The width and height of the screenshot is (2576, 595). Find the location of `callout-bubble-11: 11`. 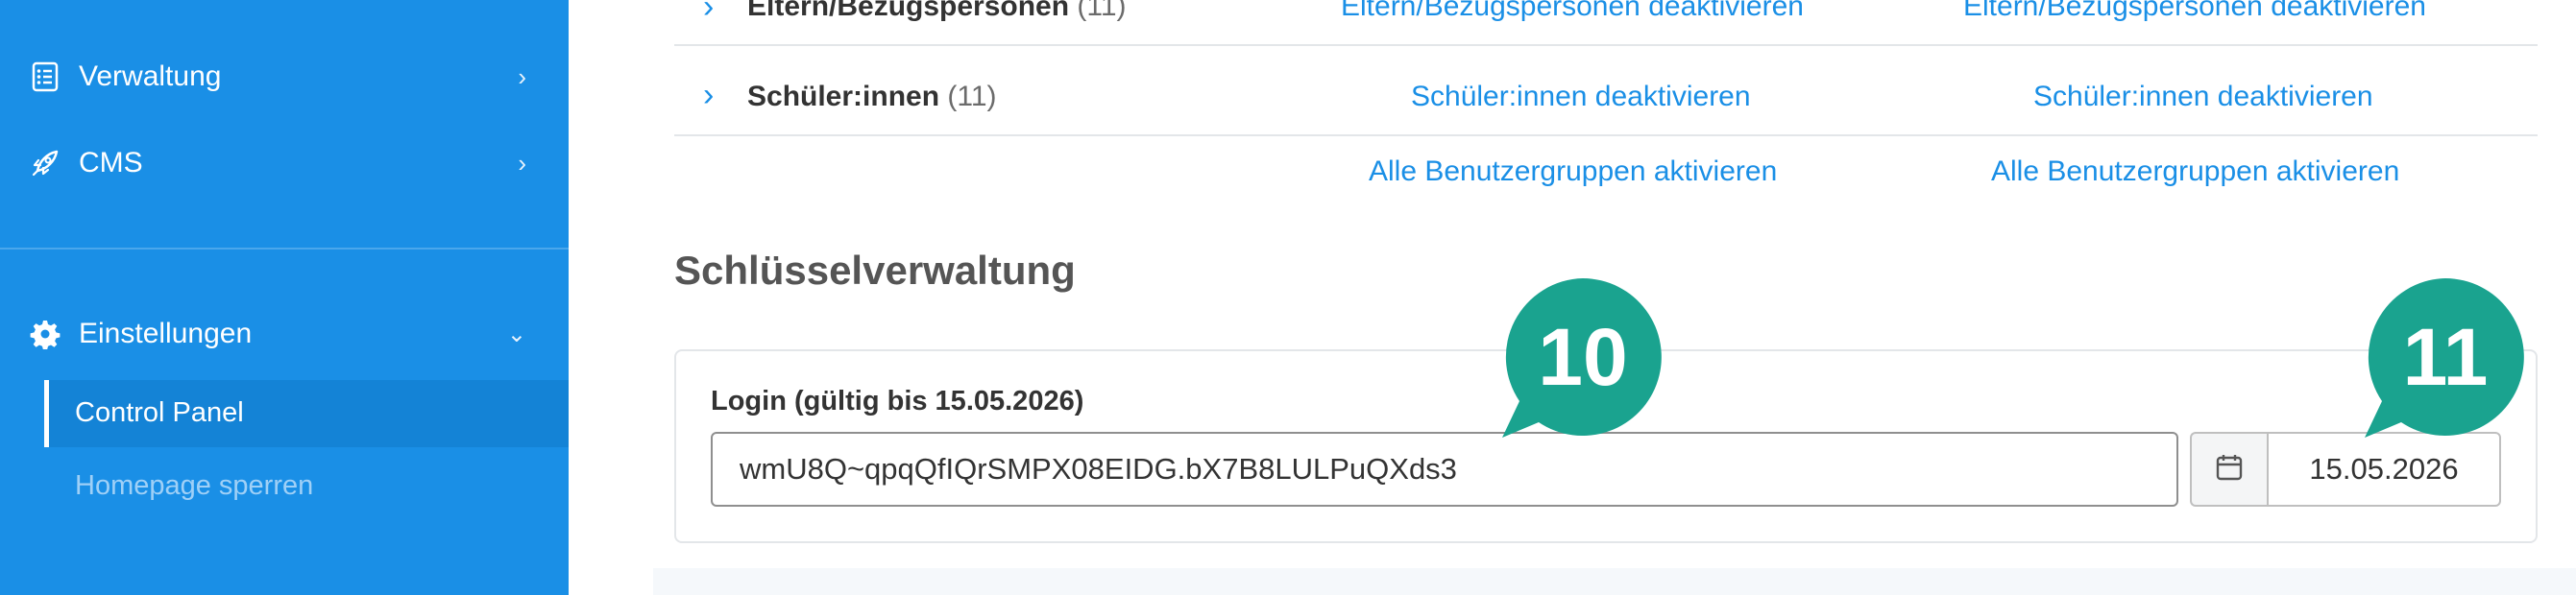

callout-bubble-11: 11 is located at coordinates (2445, 357).